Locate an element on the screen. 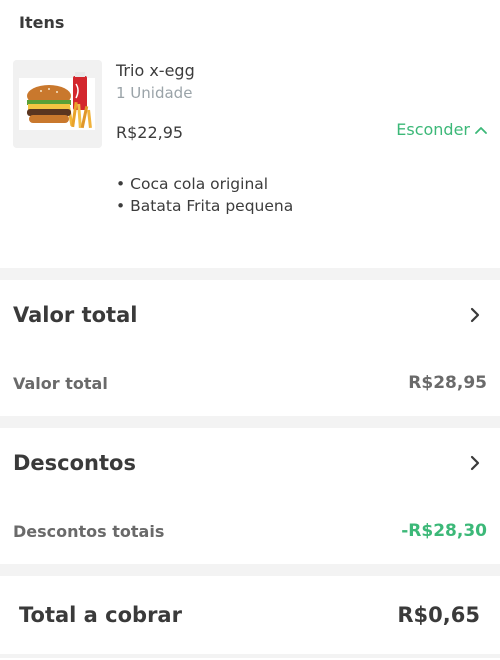 This screenshot has height=660, width=500. valor-total-label: Valor total is located at coordinates (60, 383).